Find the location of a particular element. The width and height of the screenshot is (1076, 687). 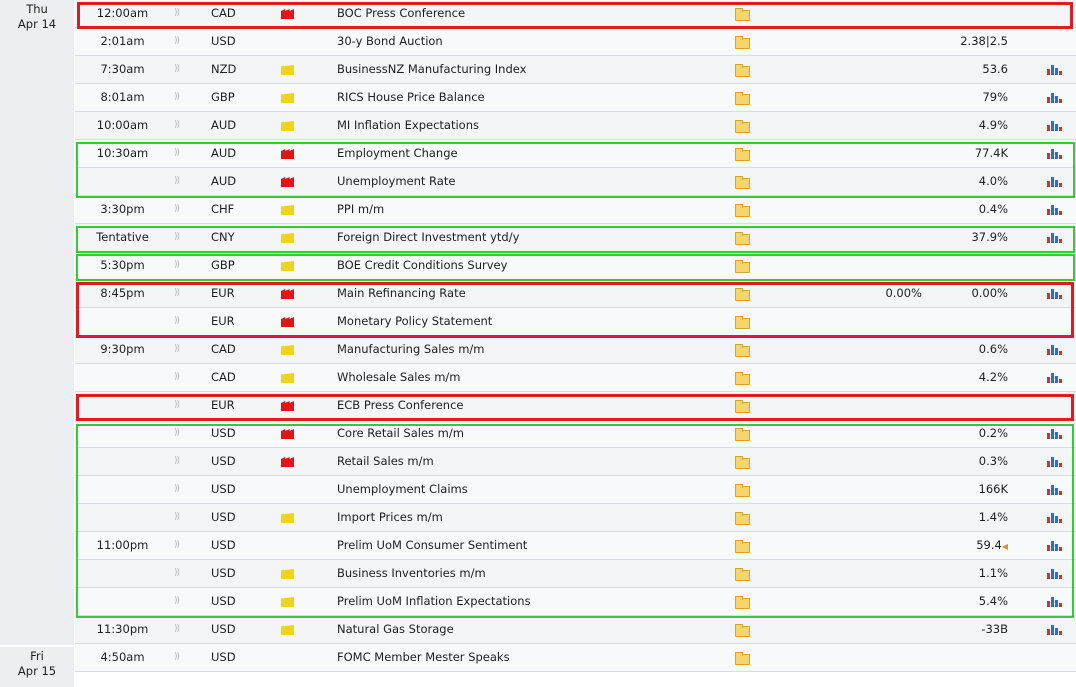

event-title: Business Inventories m/m is located at coordinates (411, 573).